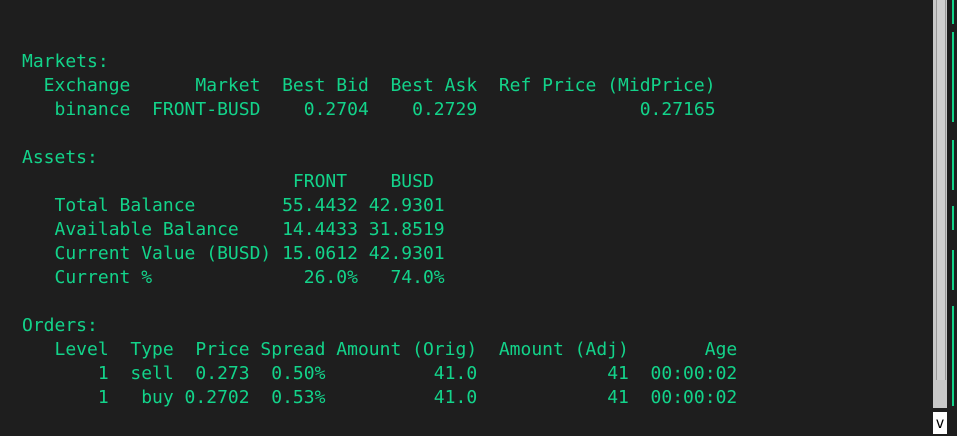 This screenshot has width=957, height=436. What do you see at coordinates (941, 190) in the screenshot?
I see `scrollbar-thumb` at bounding box center [941, 190].